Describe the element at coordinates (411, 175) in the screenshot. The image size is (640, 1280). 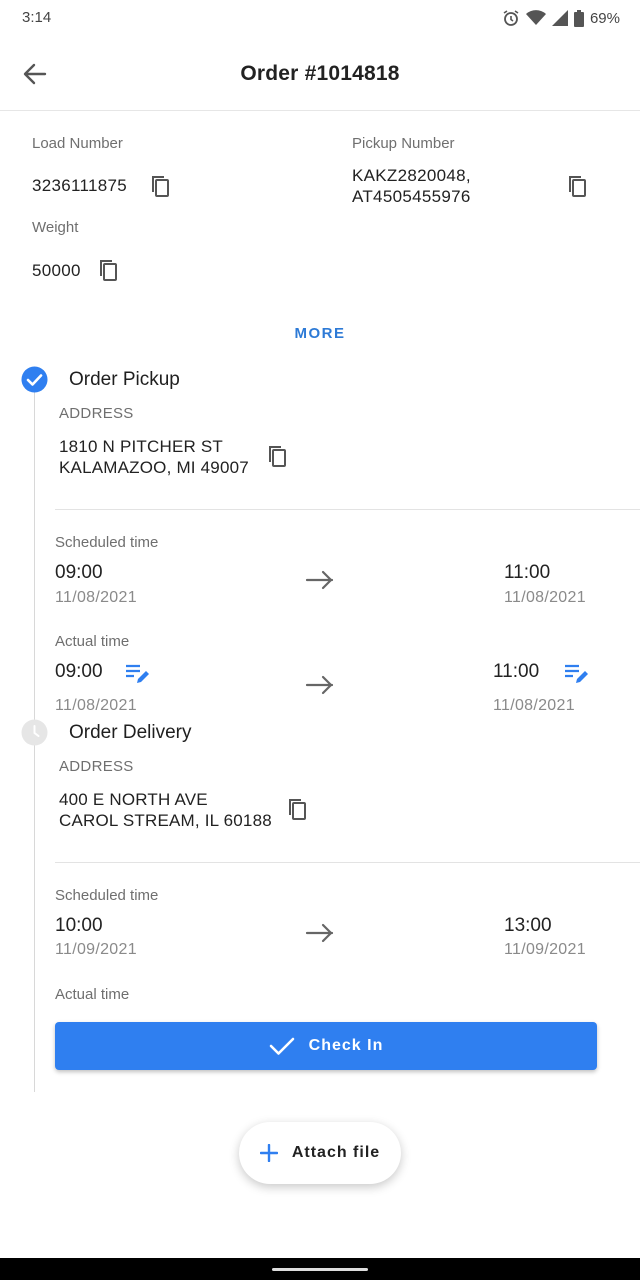
I see `pickup-number-line1: KAKZ2820048,` at that location.